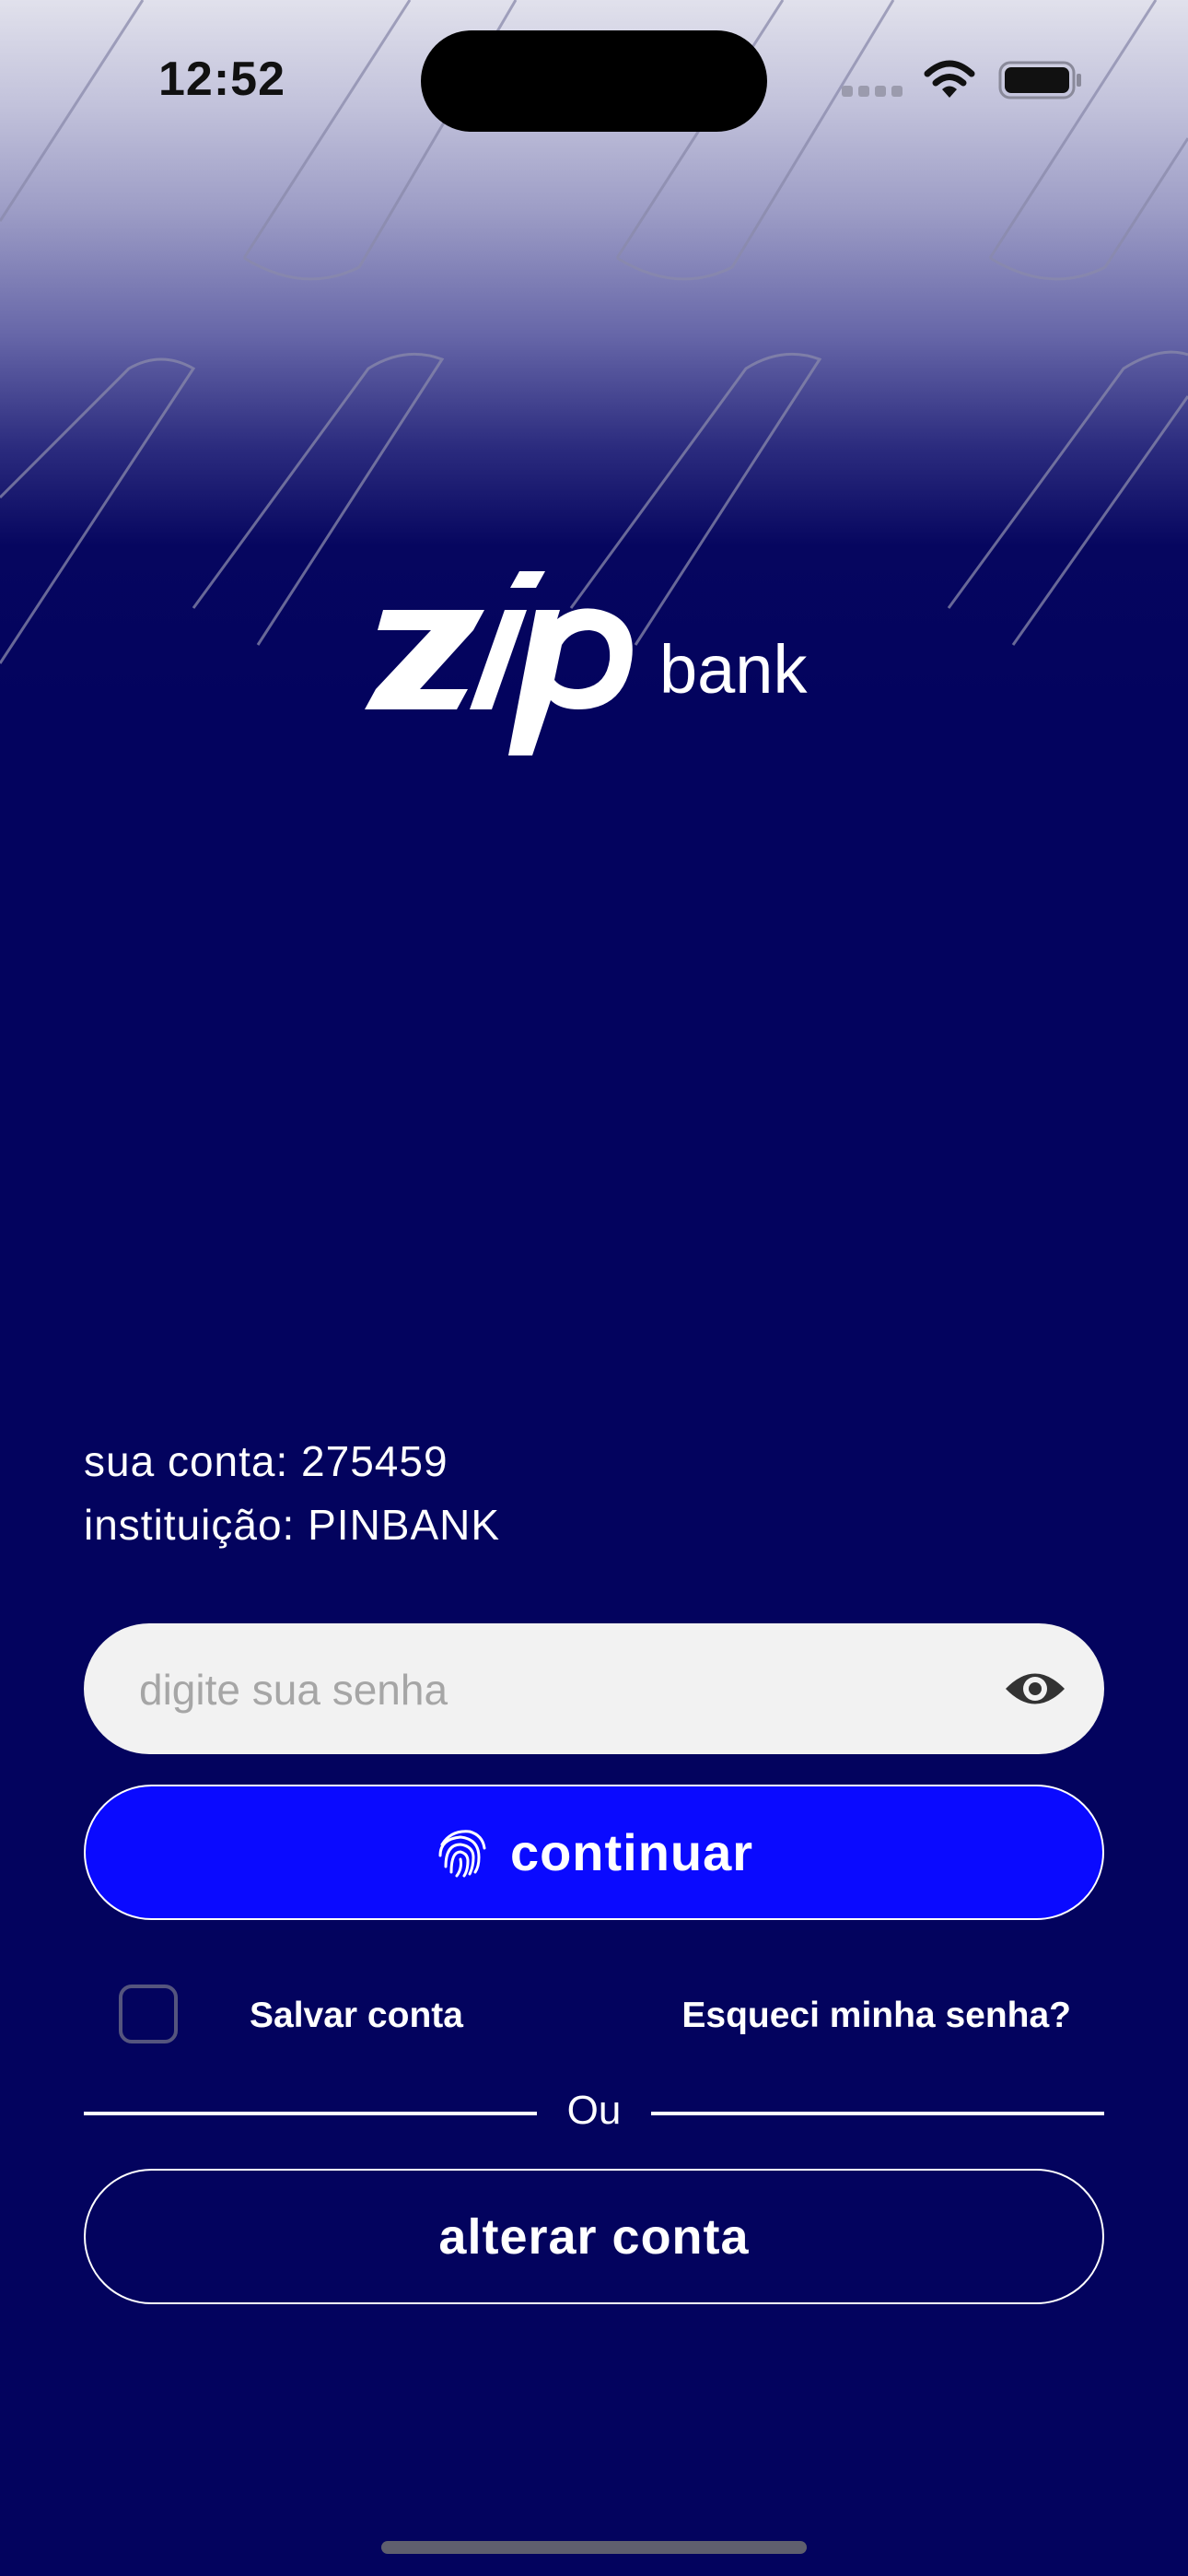 Image resolution: width=1188 pixels, height=2576 pixels. I want to click on password-input, so click(553, 1689).